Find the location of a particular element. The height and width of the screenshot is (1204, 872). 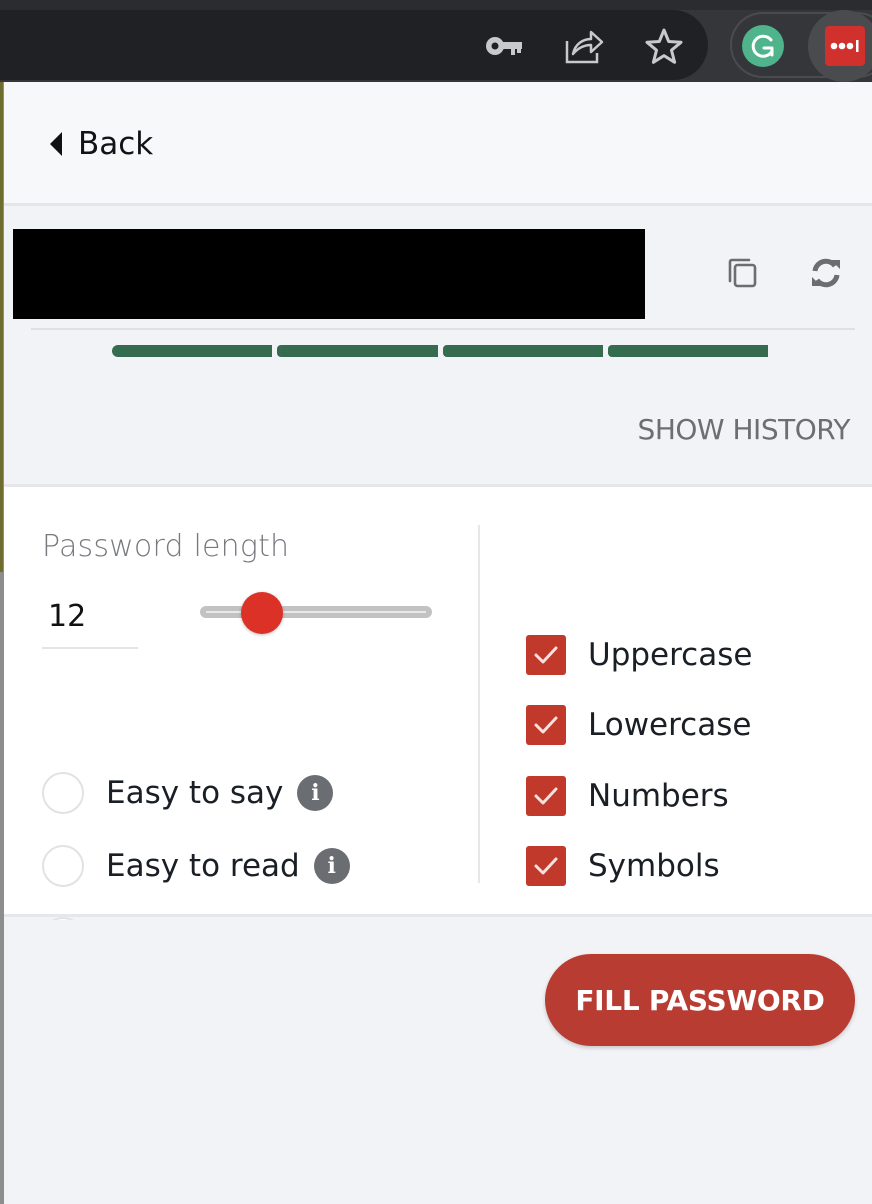

show-history-link: SHOW HISTORY is located at coordinates (744, 429).